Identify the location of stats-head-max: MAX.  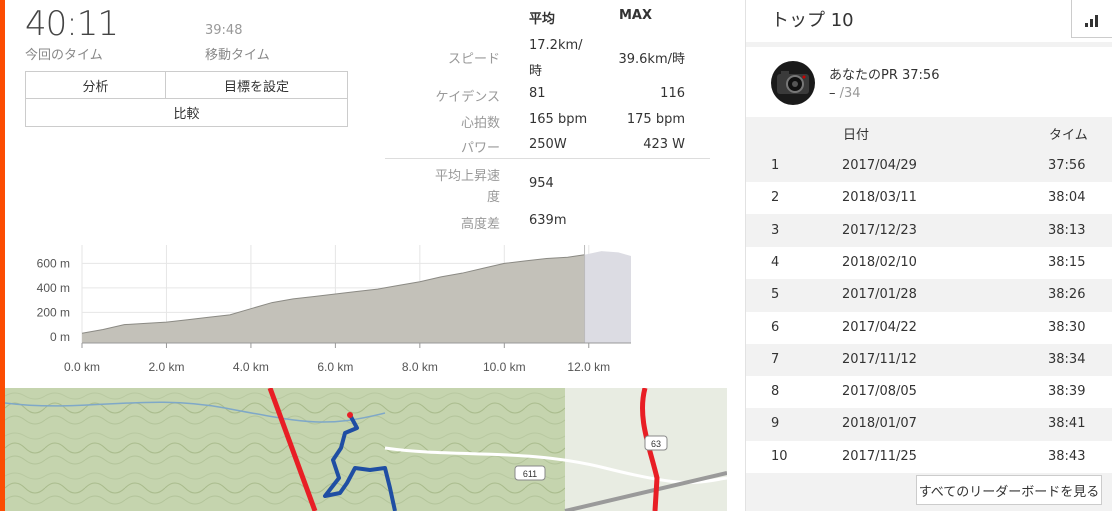
(636, 15).